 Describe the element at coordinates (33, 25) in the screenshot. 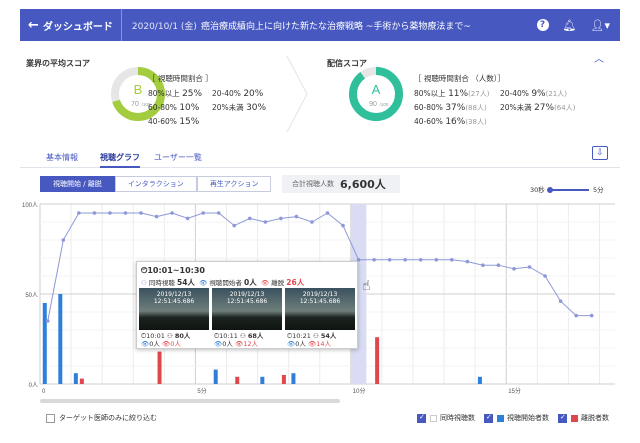

I see `back-arrow-icon: ←` at that location.